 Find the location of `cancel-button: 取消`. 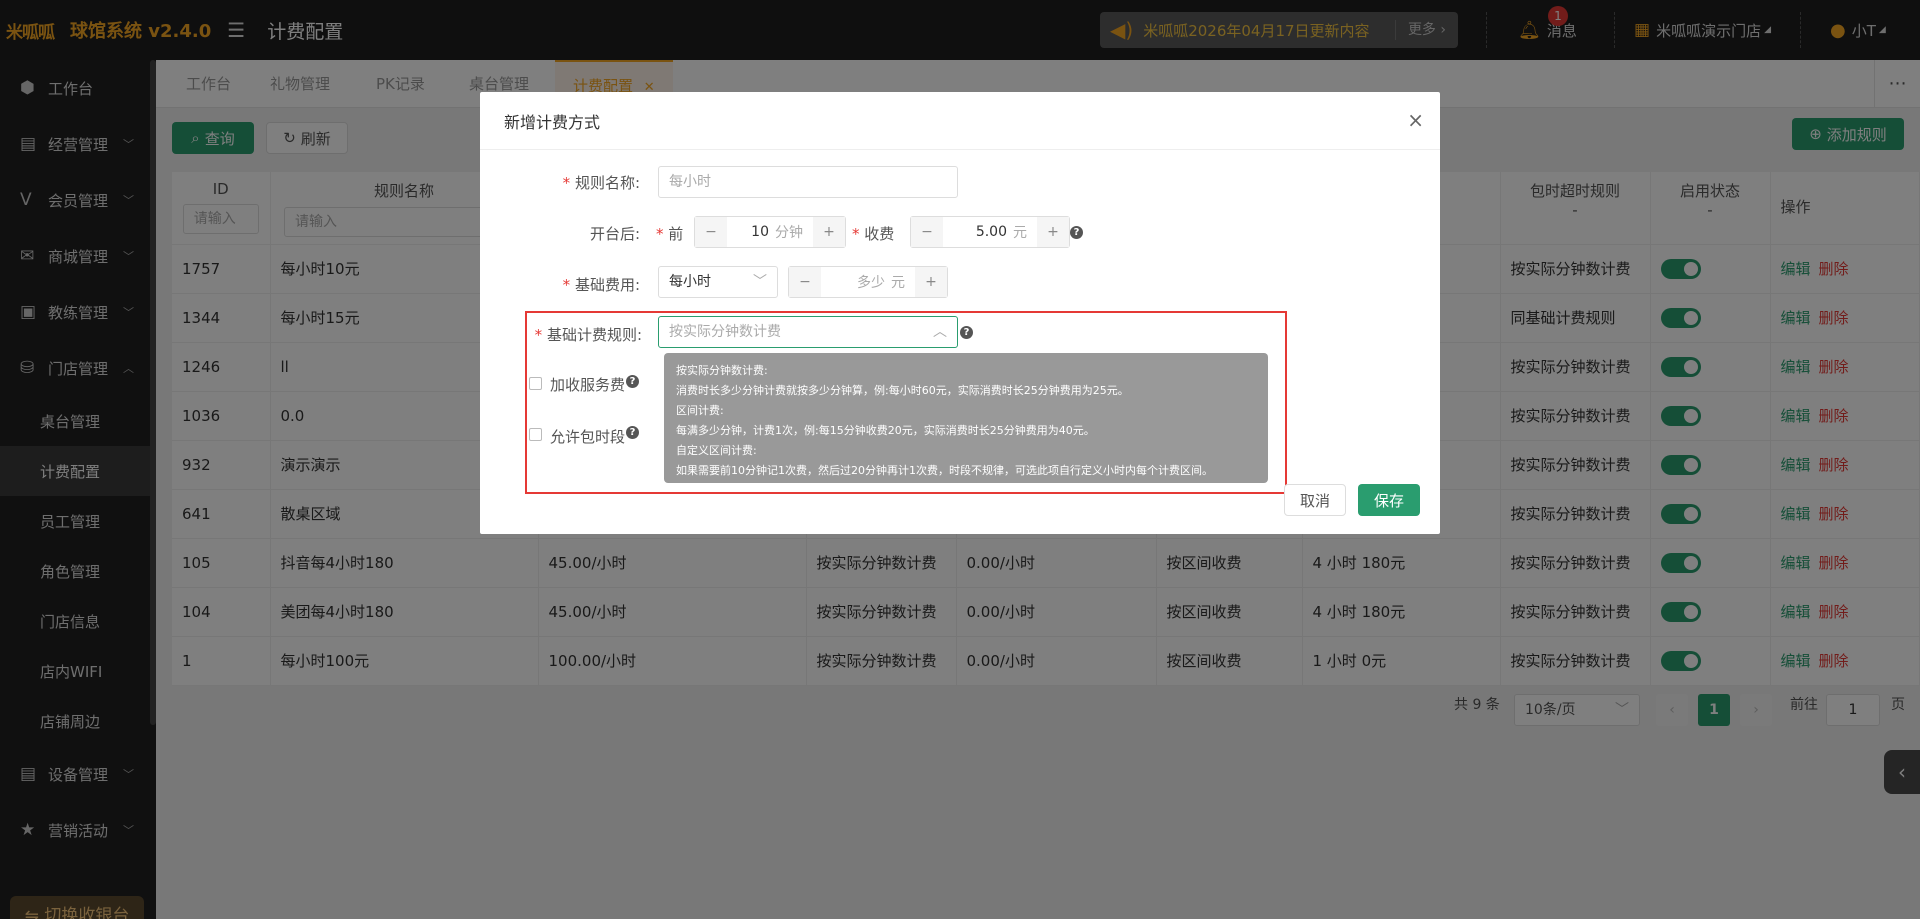

cancel-button: 取消 is located at coordinates (1315, 500).